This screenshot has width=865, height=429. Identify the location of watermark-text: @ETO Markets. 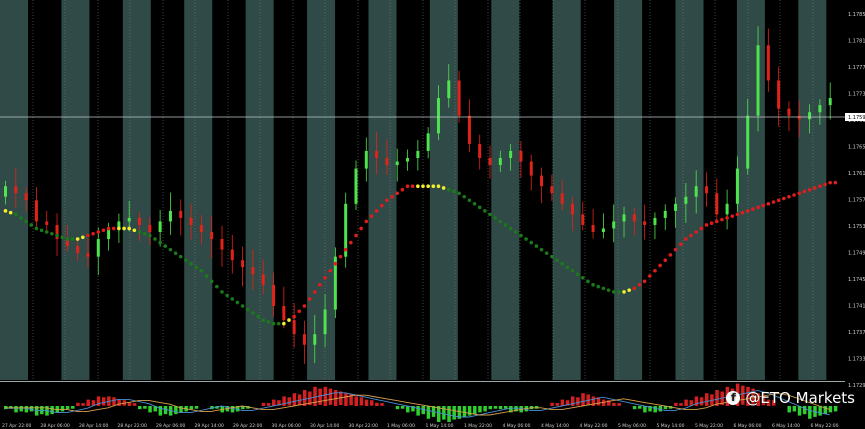
(800, 398).